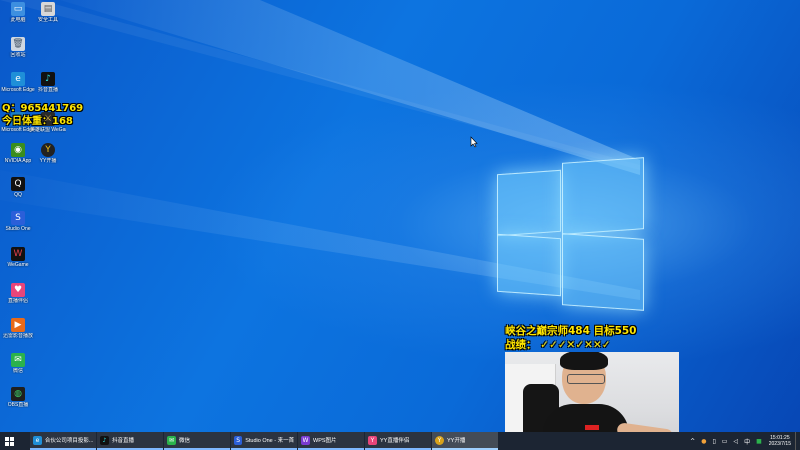 The image size is (800, 450). What do you see at coordinates (529, 203) in the screenshot?
I see `windows-logo-pane-tl` at bounding box center [529, 203].